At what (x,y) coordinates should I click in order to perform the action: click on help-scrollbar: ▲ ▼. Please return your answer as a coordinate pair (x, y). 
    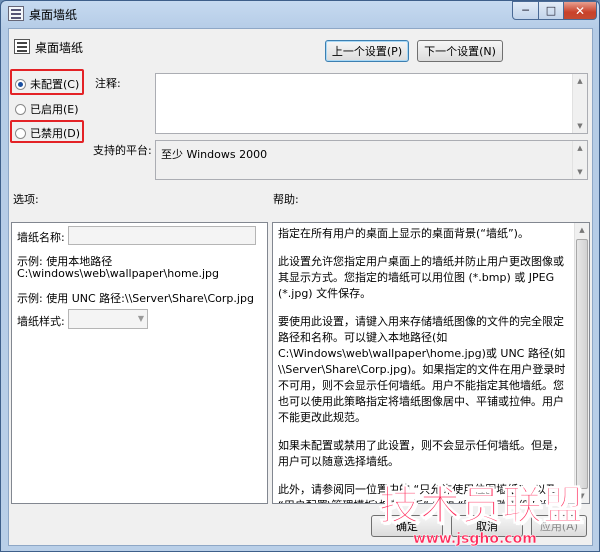
    Looking at the image, I should click on (581, 363).